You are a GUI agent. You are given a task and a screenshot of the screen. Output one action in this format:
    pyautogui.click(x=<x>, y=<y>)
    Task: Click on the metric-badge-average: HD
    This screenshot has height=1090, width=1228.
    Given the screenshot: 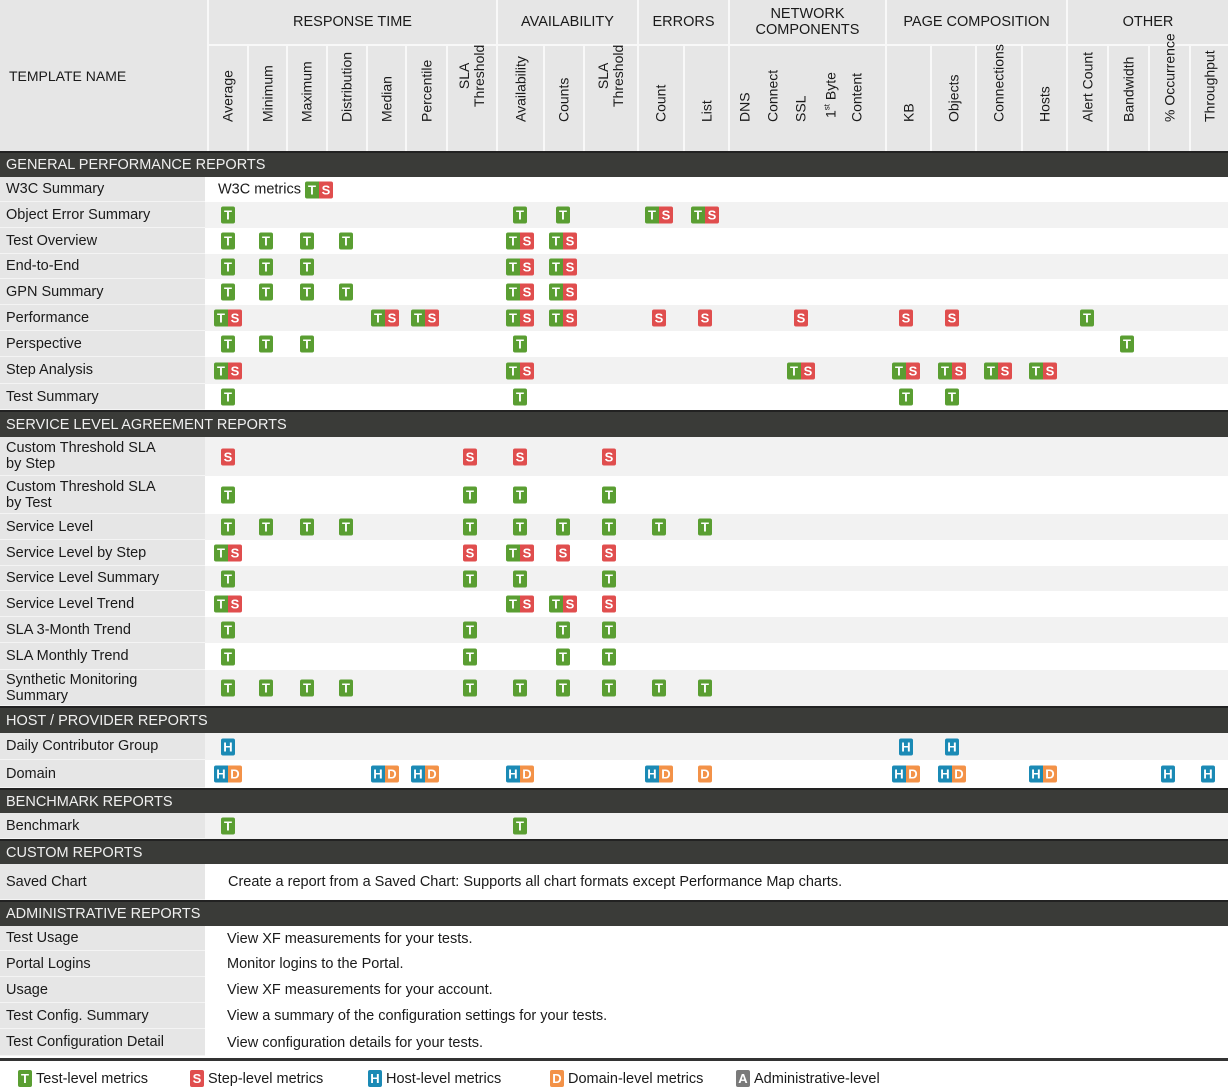 What is the action you would take?
    pyautogui.click(x=228, y=774)
    